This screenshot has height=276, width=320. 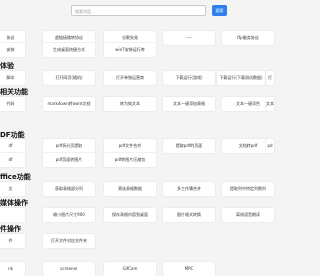 I want to click on tool-button: 文, so click(x=12, y=189).